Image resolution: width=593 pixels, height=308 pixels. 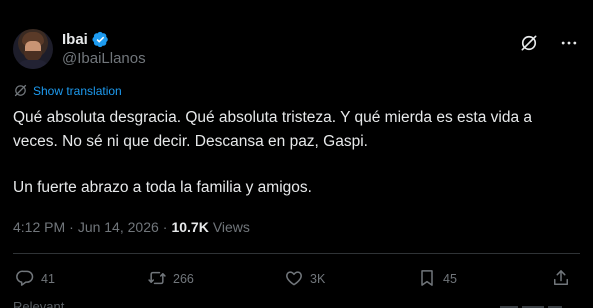 What do you see at coordinates (296, 253) in the screenshot?
I see `divider` at bounding box center [296, 253].